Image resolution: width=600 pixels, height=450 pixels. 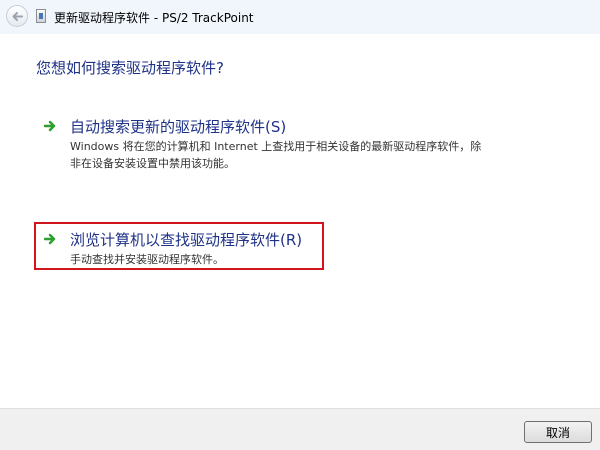 What do you see at coordinates (300, 17) in the screenshot?
I see `title-bar: 更新驱动程序软件 - PS/2 TrackPoint` at bounding box center [300, 17].